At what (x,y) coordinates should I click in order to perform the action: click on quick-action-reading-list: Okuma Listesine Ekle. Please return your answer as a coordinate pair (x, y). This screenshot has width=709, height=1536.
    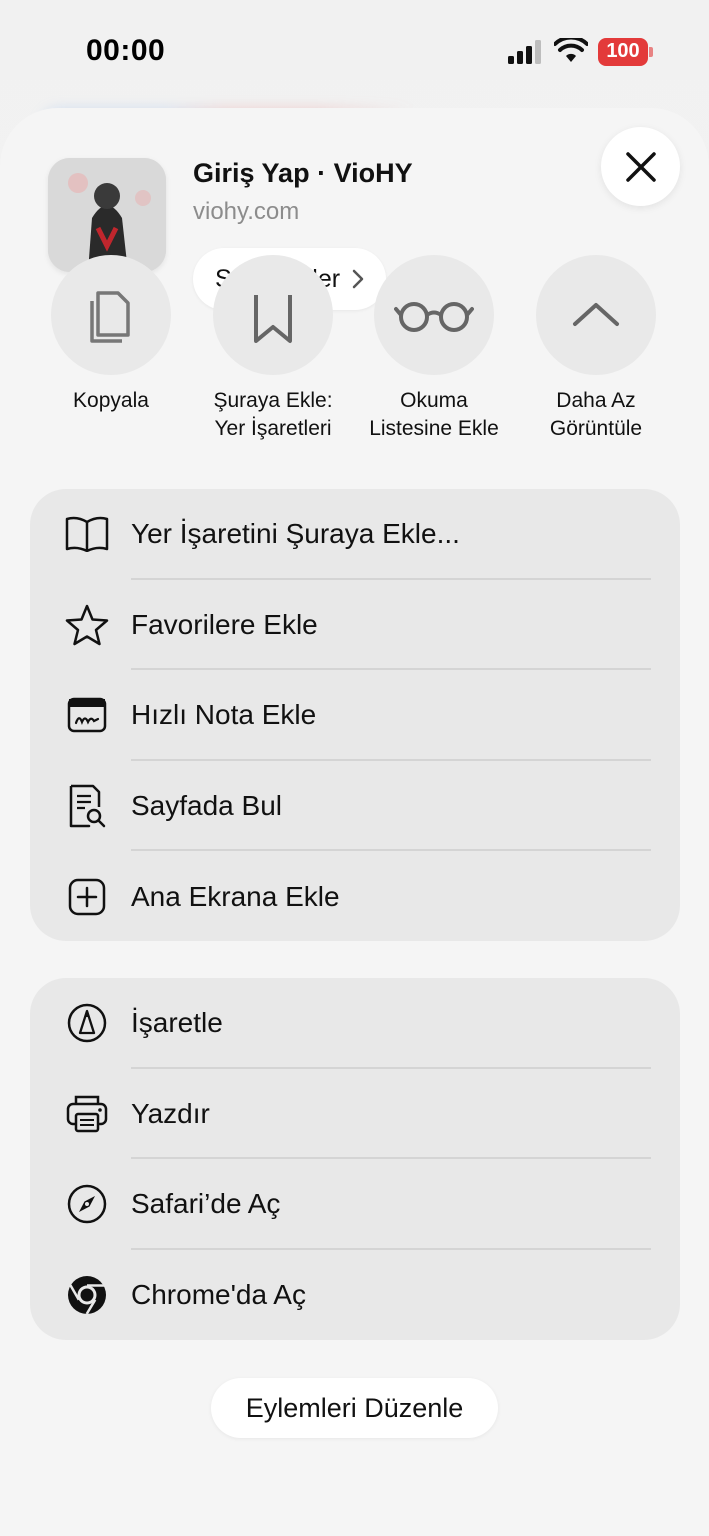
    Looking at the image, I should click on (434, 355).